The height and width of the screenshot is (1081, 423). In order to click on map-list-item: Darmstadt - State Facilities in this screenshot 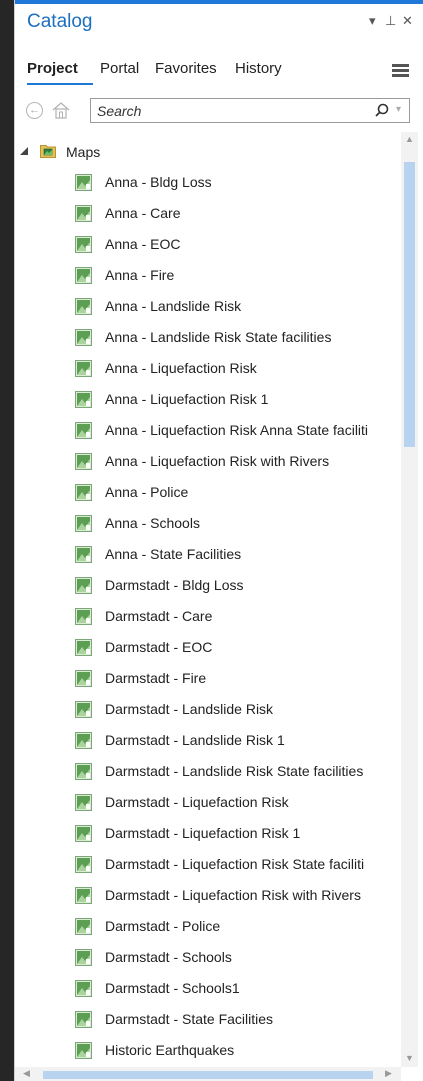, I will do `click(208, 1020)`.